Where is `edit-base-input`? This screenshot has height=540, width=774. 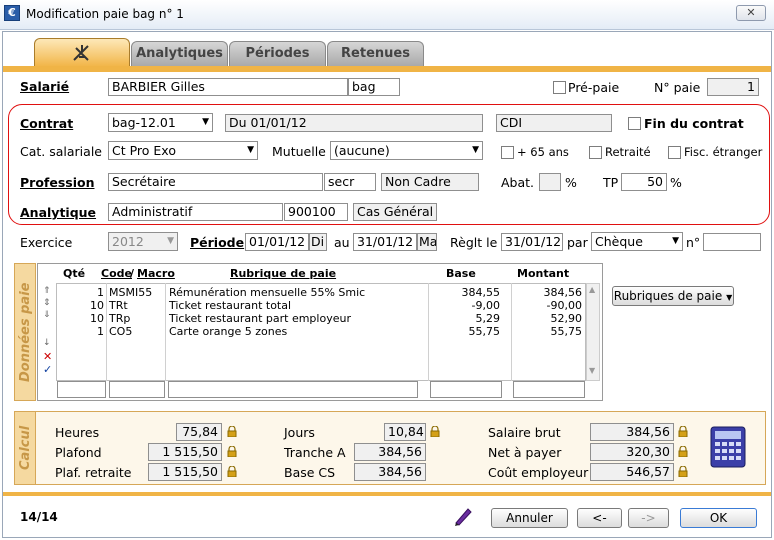
edit-base-input is located at coordinates (466, 389).